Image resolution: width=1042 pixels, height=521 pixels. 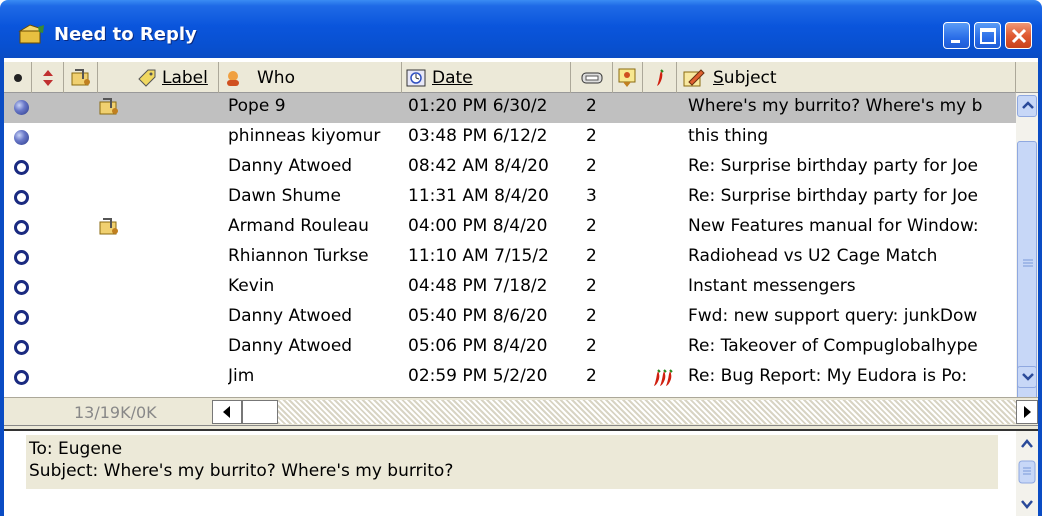 I want to click on close-icon, so click(x=1019, y=36).